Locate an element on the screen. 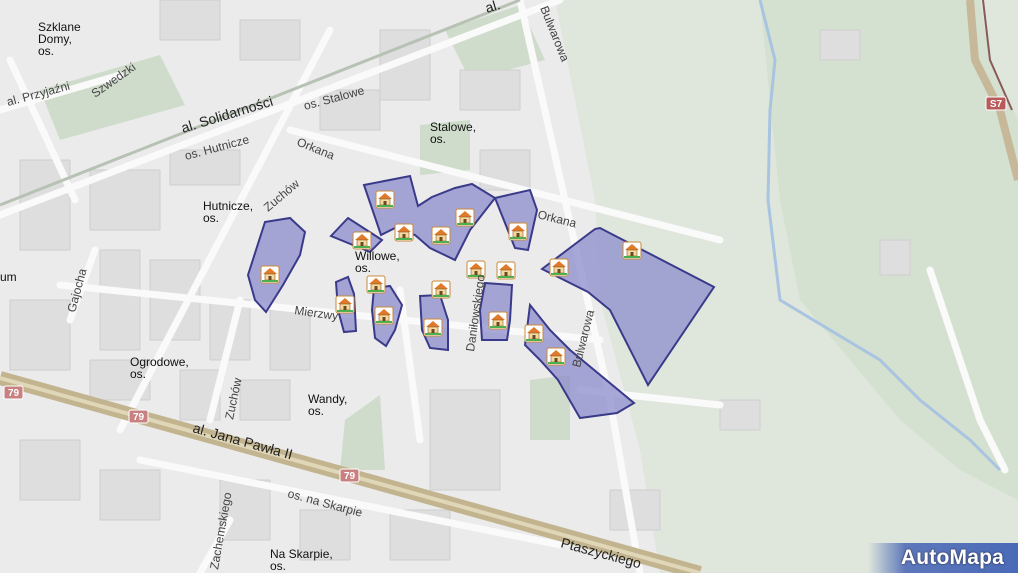  automapa-logo: AutoMapa is located at coordinates (943, 558).